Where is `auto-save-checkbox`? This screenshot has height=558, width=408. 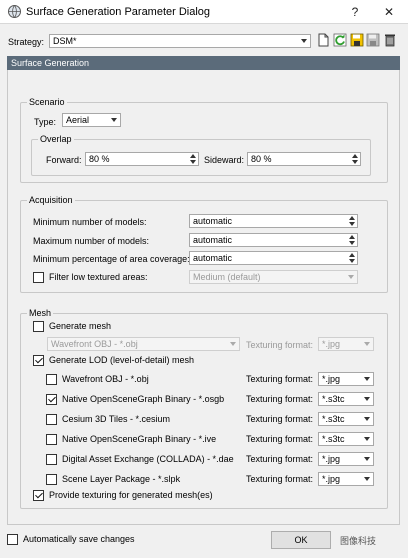
auto-save-checkbox is located at coordinates (12, 539).